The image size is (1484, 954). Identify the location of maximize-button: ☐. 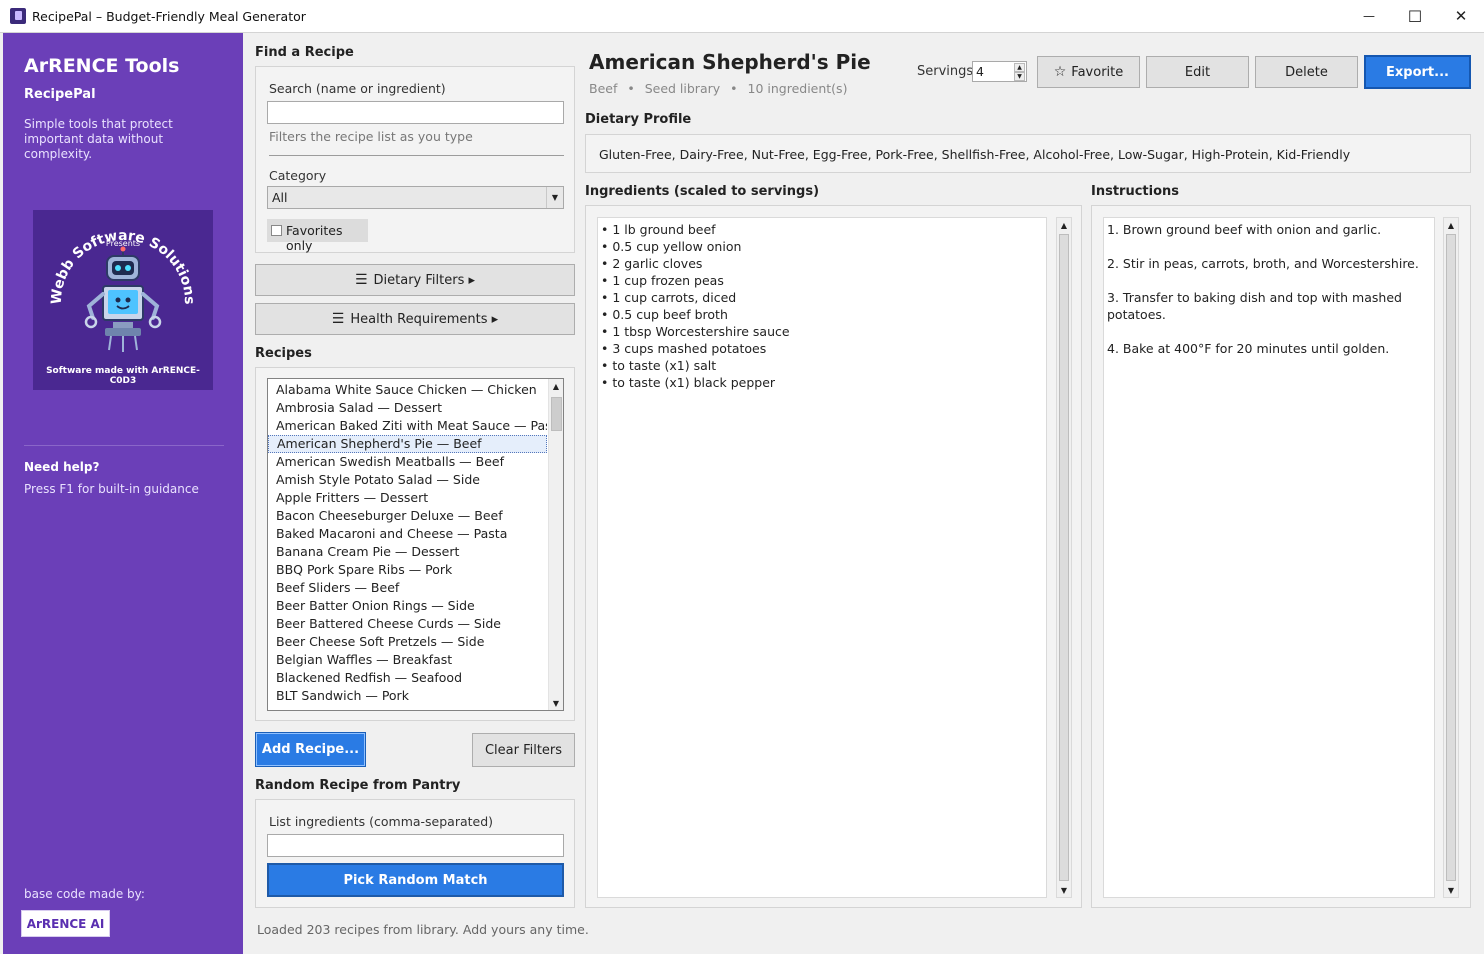
(1415, 16).